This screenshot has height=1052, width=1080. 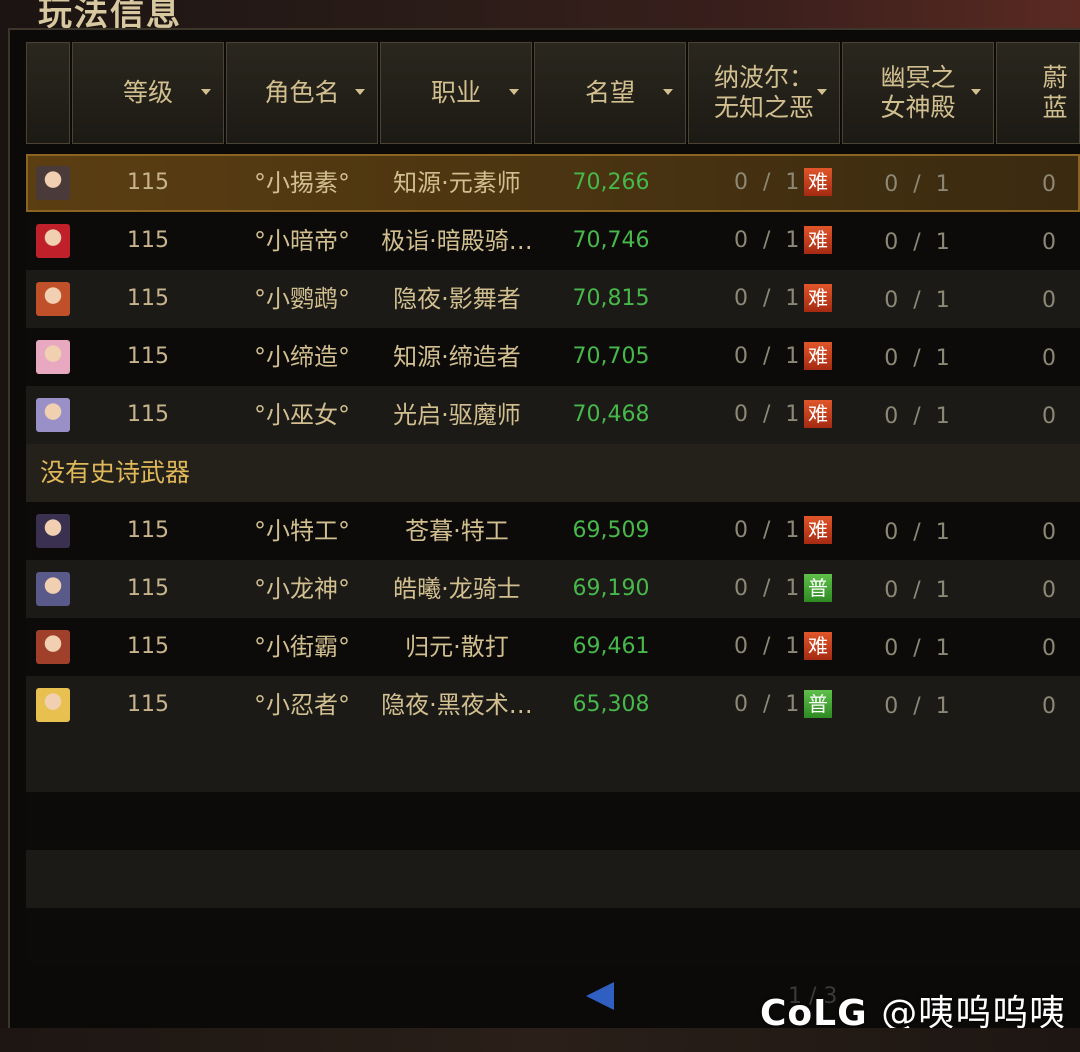 What do you see at coordinates (457, 183) in the screenshot?
I see `class-cell: 知源·元素师` at bounding box center [457, 183].